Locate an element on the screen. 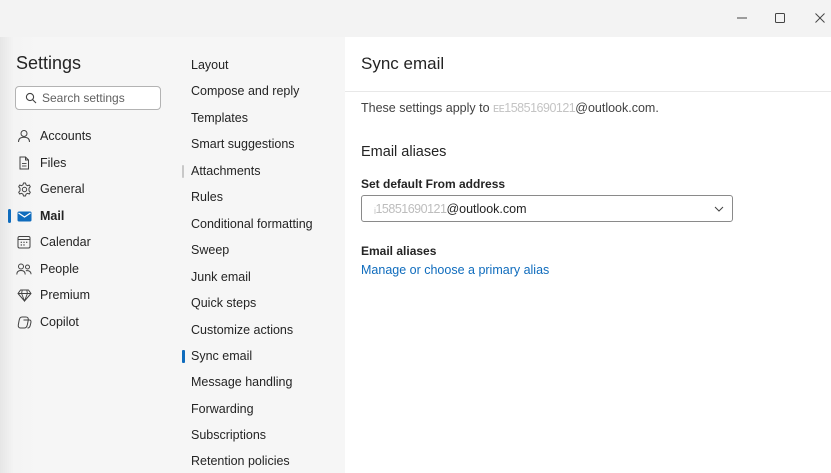 The width and height of the screenshot is (831, 473). nav-item-label: Retention policies is located at coordinates (240, 461).